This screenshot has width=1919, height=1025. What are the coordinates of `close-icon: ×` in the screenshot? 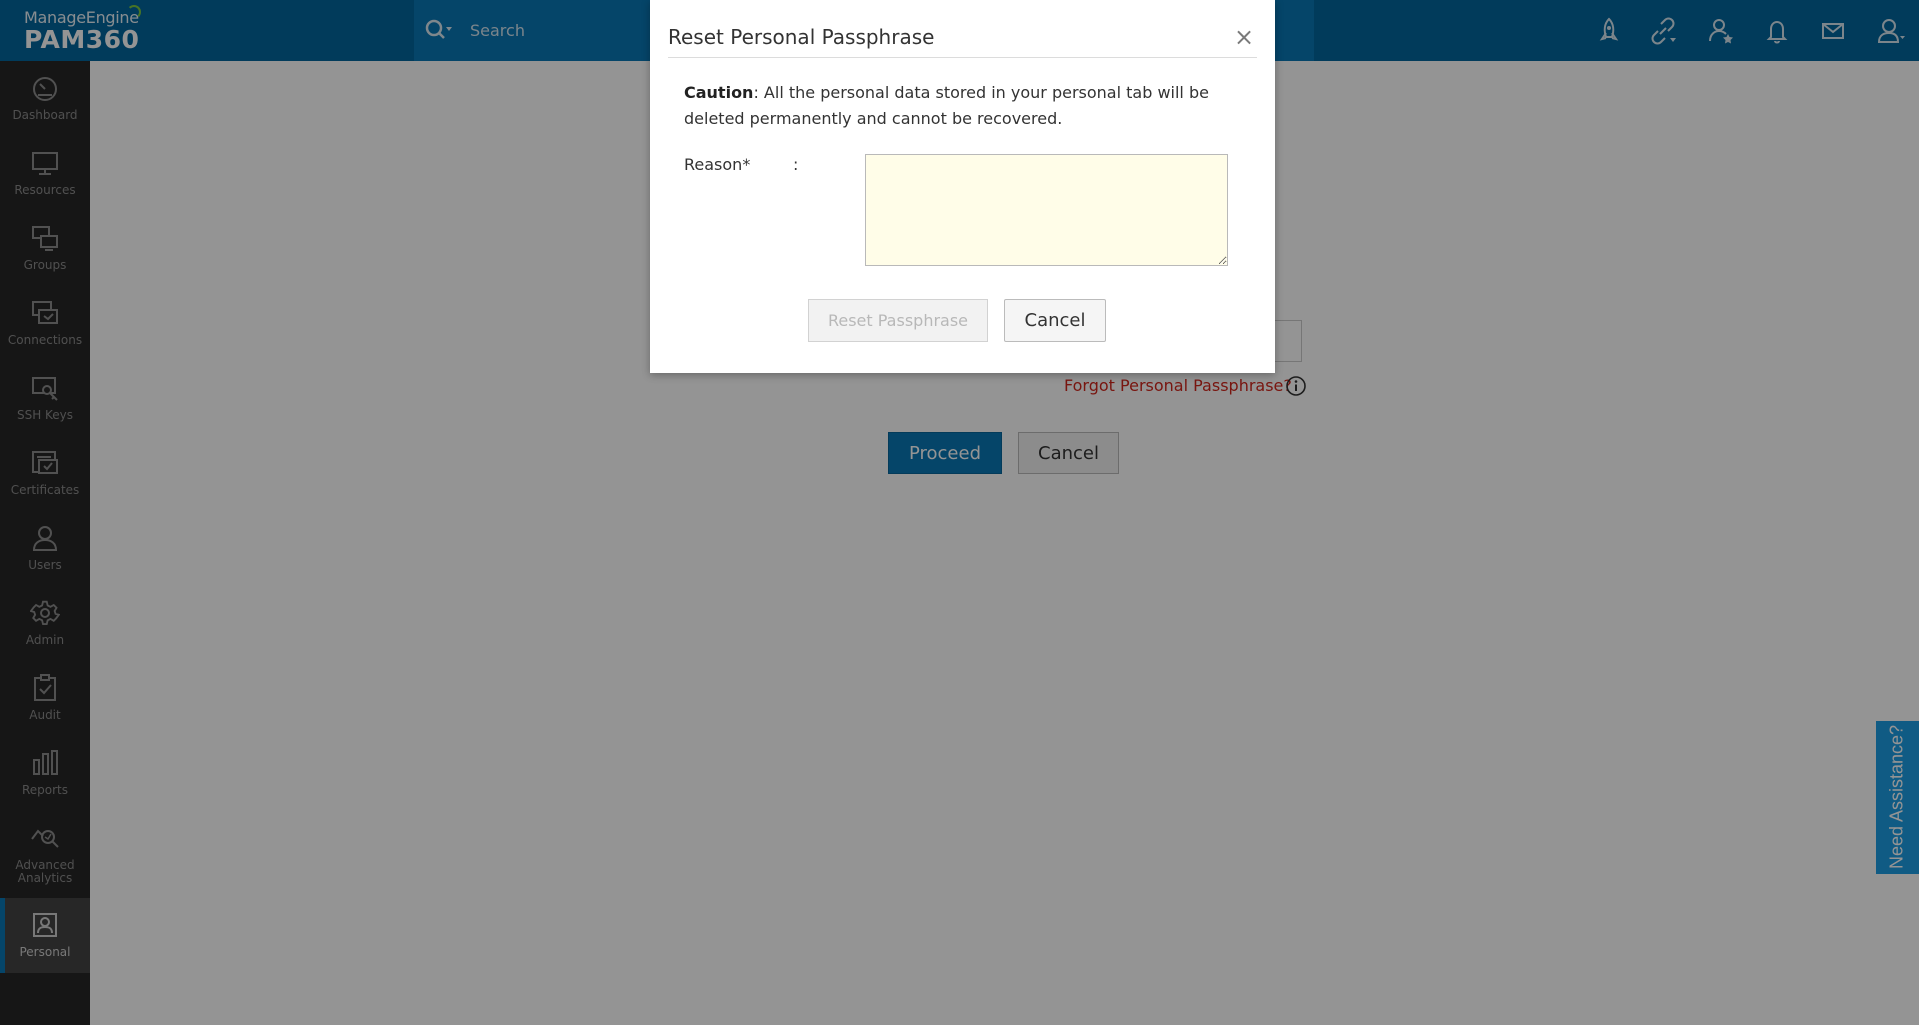 It's located at (1244, 37).